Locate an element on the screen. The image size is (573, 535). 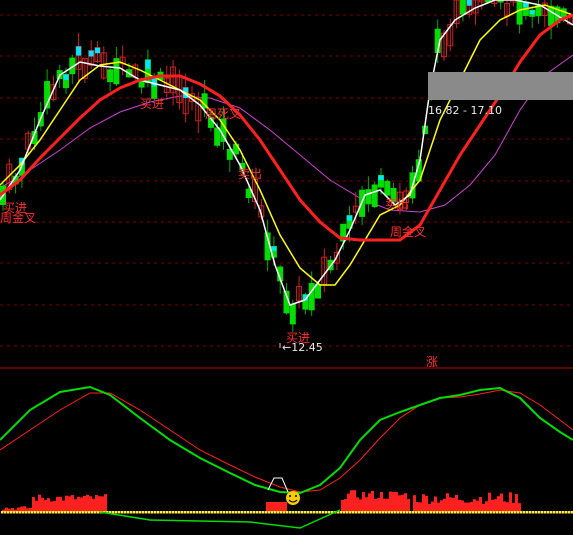
signal-buy-2: 买进 is located at coordinates (152, 104).